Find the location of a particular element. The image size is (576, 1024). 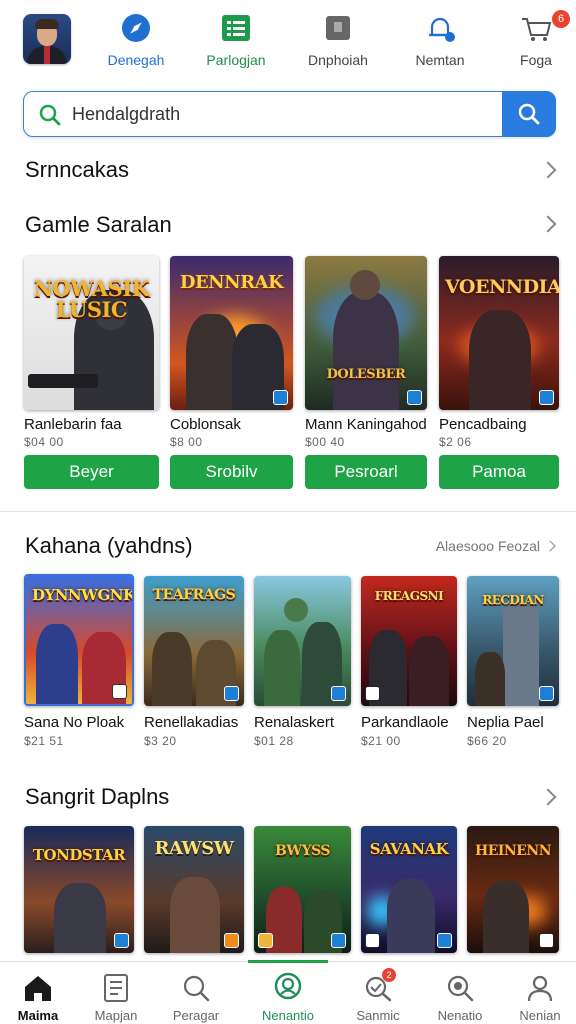

game-name: Parkandlaole is located at coordinates (405, 722).